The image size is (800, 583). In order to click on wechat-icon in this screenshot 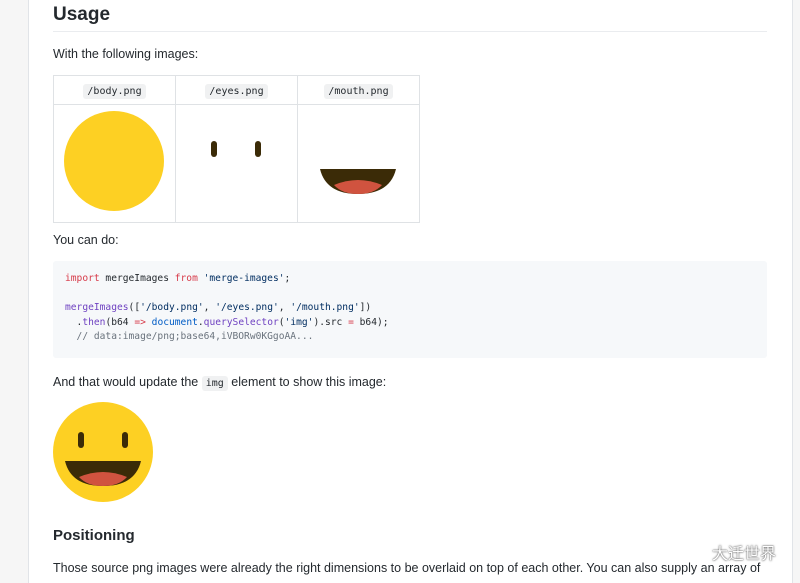, I will do `click(693, 551)`.